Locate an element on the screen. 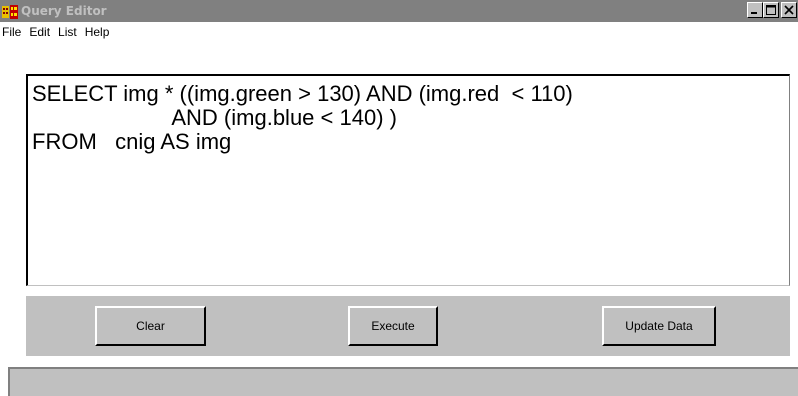  menu-help: Help is located at coordinates (97, 32).